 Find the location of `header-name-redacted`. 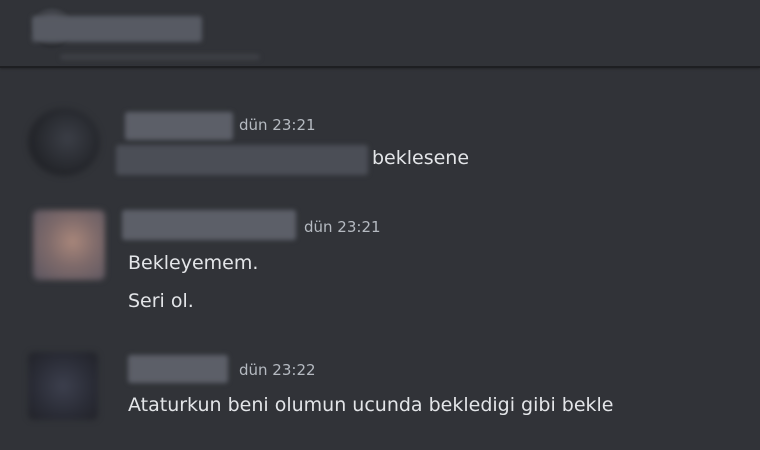

header-name-redacted is located at coordinates (117, 29).